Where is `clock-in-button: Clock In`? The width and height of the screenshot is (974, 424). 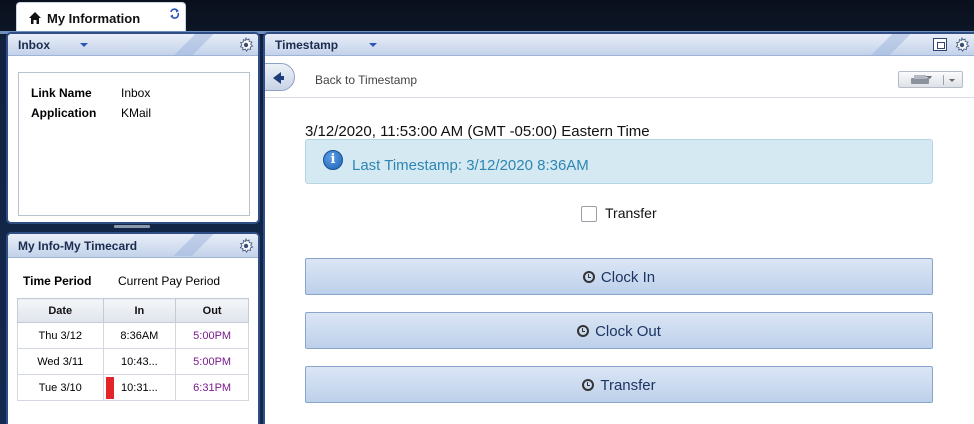 clock-in-button: Clock In is located at coordinates (619, 276).